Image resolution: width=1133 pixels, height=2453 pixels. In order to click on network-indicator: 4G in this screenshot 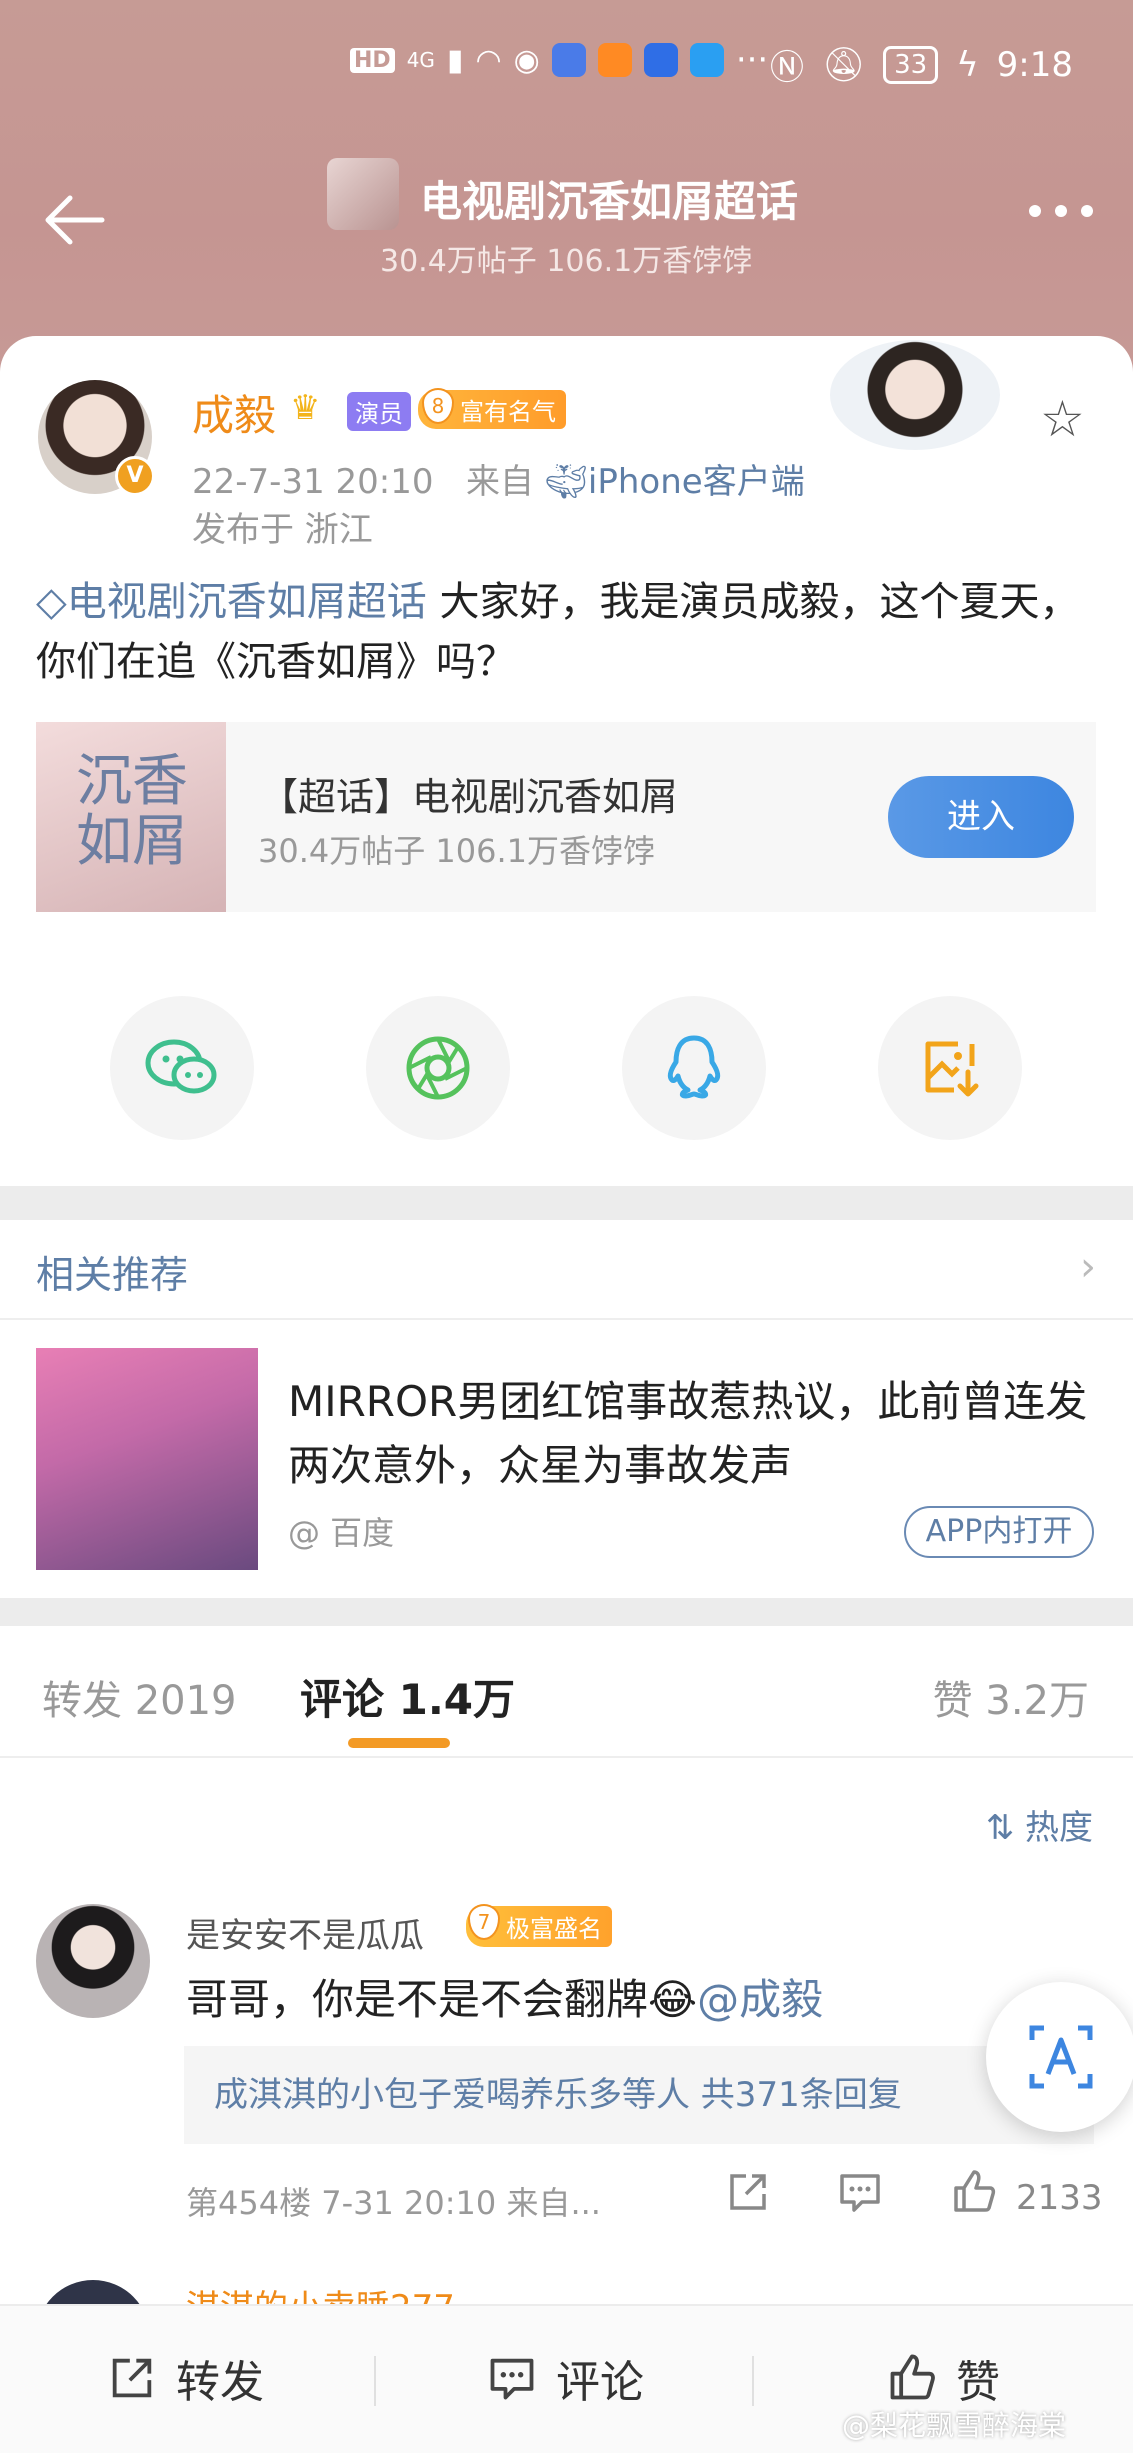, I will do `click(420, 60)`.